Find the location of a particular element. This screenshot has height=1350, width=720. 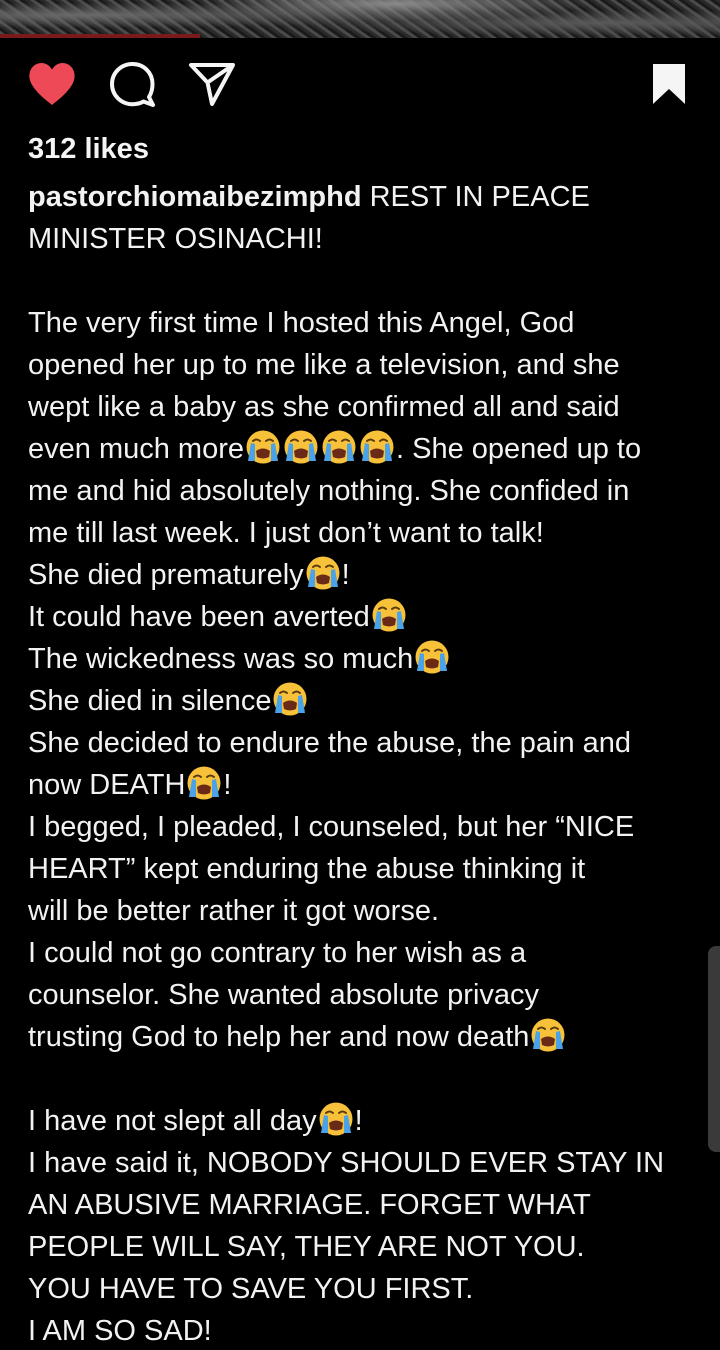

save-button is located at coordinates (669, 84).